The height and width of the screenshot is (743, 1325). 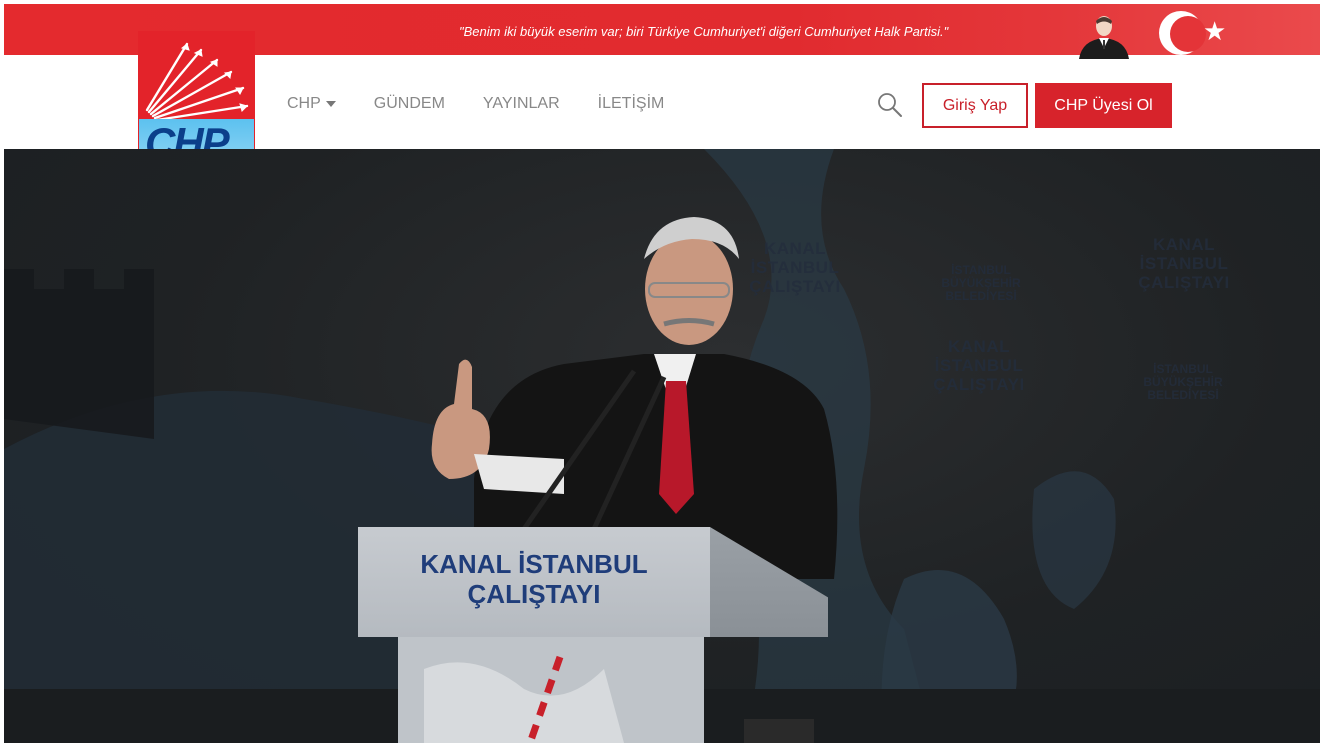 I want to click on nav-item-label: CHP, so click(x=304, y=103).